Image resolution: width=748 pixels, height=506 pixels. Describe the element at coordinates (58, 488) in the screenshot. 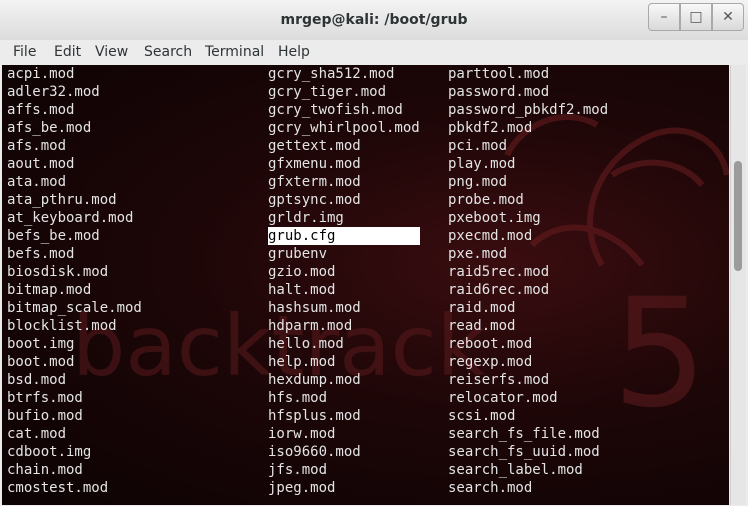

I see `file-entry: cmostest.mod` at that location.